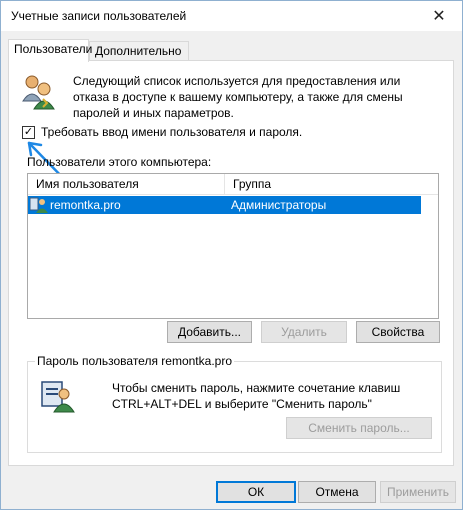 This screenshot has height=510, width=463. What do you see at coordinates (50, 50) in the screenshot?
I see `tab-users: Пользователи` at bounding box center [50, 50].